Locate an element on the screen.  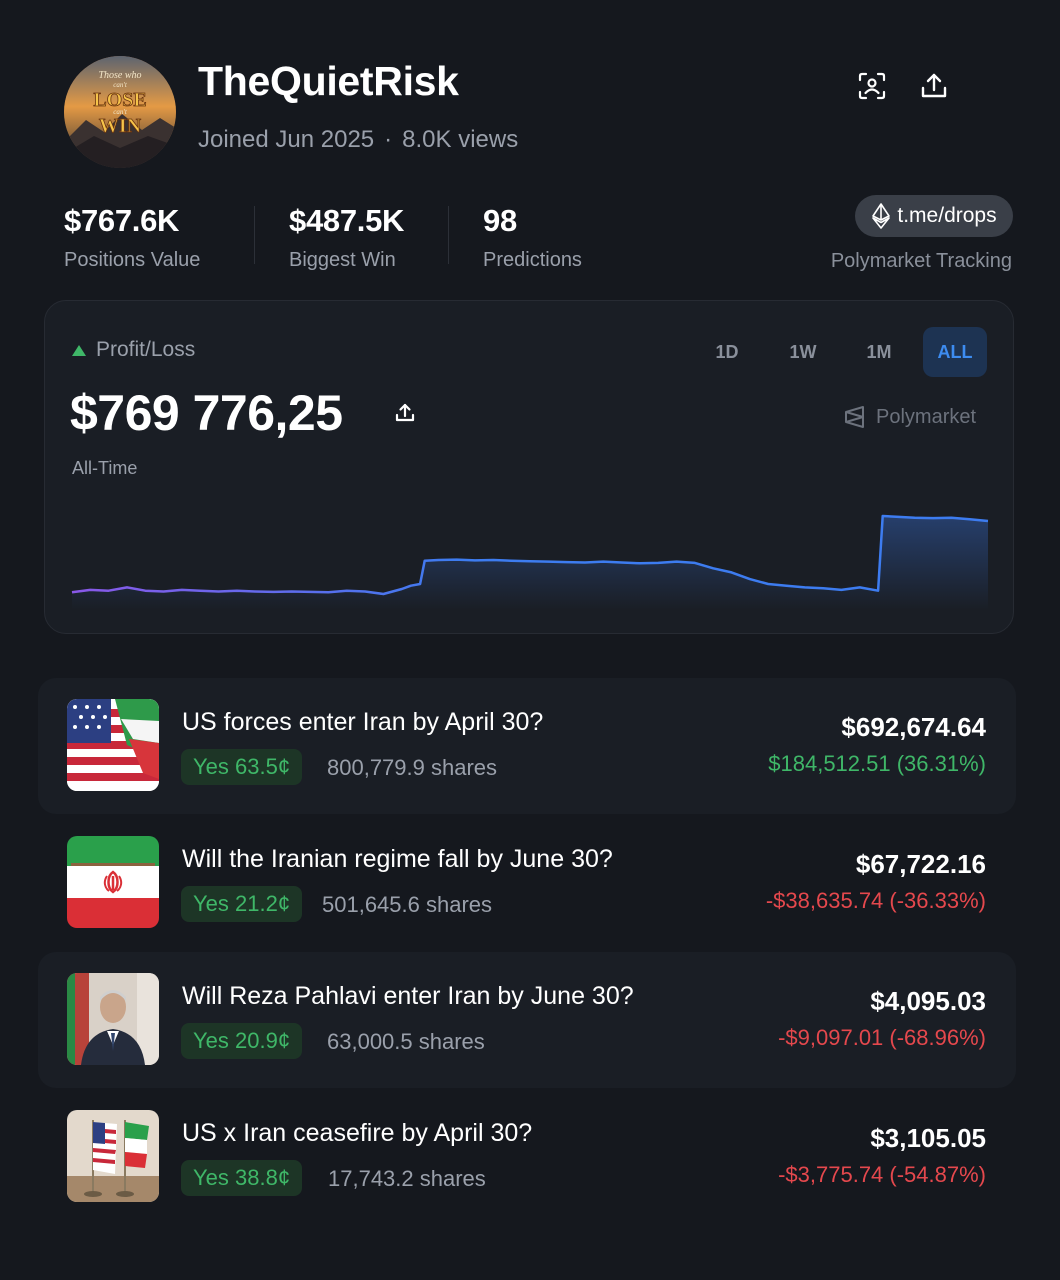
position-shares: 501,645.6 shares is located at coordinates (407, 904).